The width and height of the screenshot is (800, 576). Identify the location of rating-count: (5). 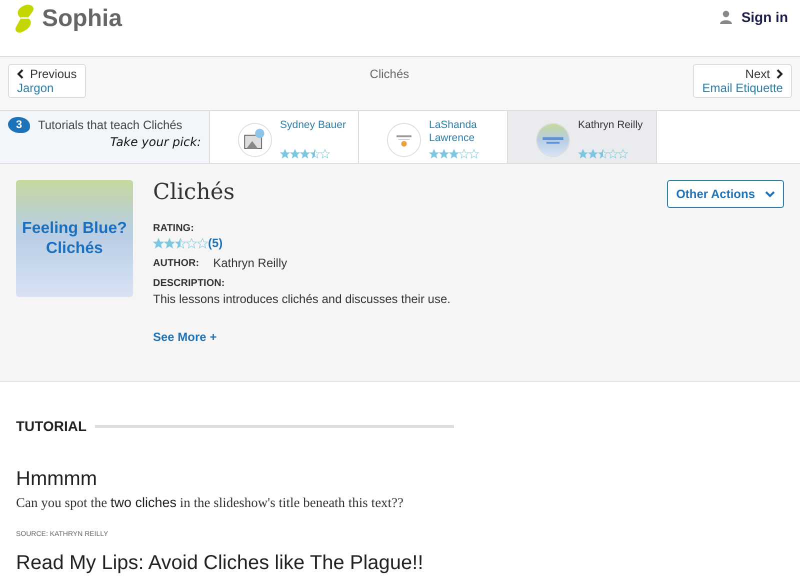
(215, 243).